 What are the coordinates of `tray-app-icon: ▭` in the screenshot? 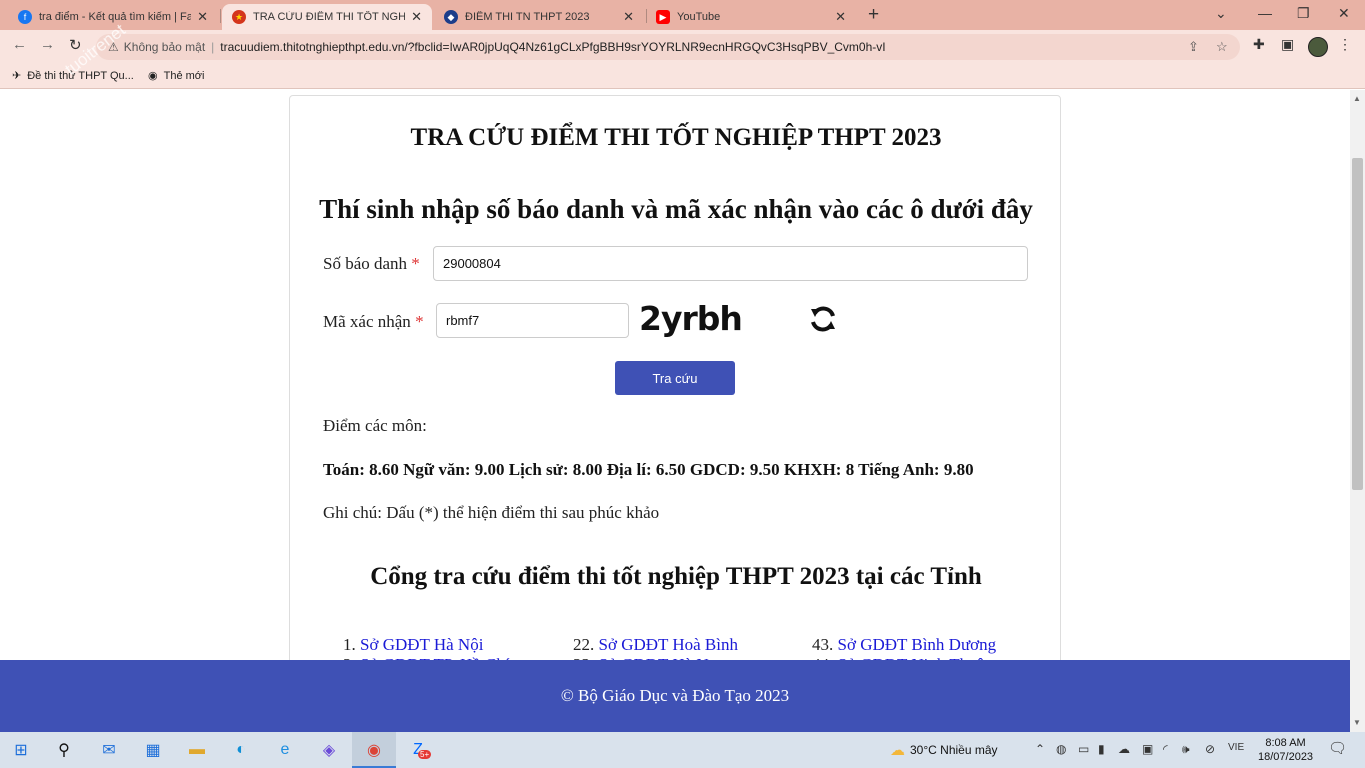 It's located at (1083, 749).